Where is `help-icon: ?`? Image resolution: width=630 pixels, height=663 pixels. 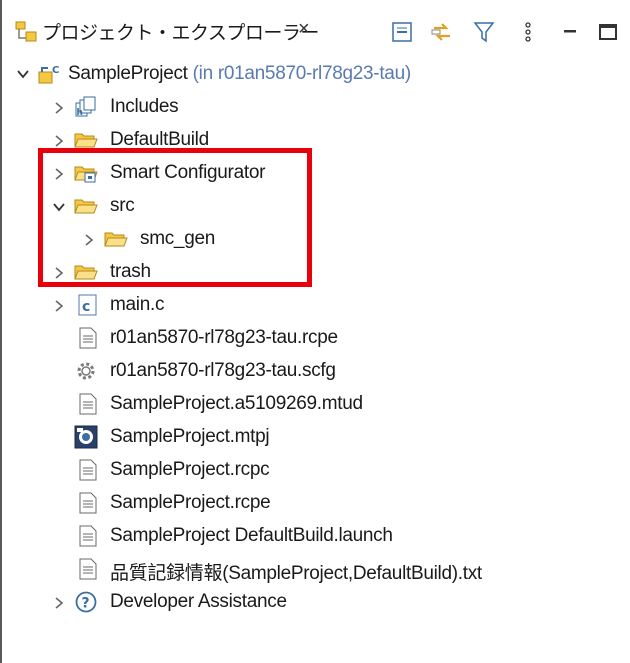 help-icon: ? is located at coordinates (86, 602).